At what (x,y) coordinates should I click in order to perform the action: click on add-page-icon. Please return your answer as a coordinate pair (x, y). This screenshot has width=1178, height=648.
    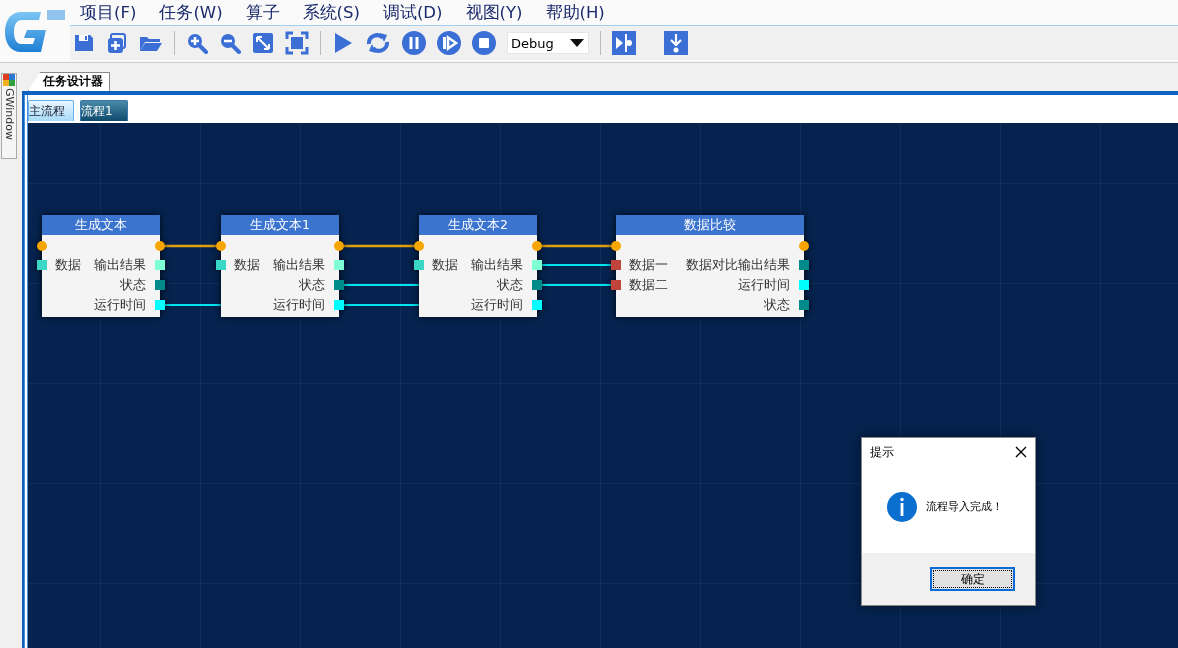
    Looking at the image, I should click on (117, 43).